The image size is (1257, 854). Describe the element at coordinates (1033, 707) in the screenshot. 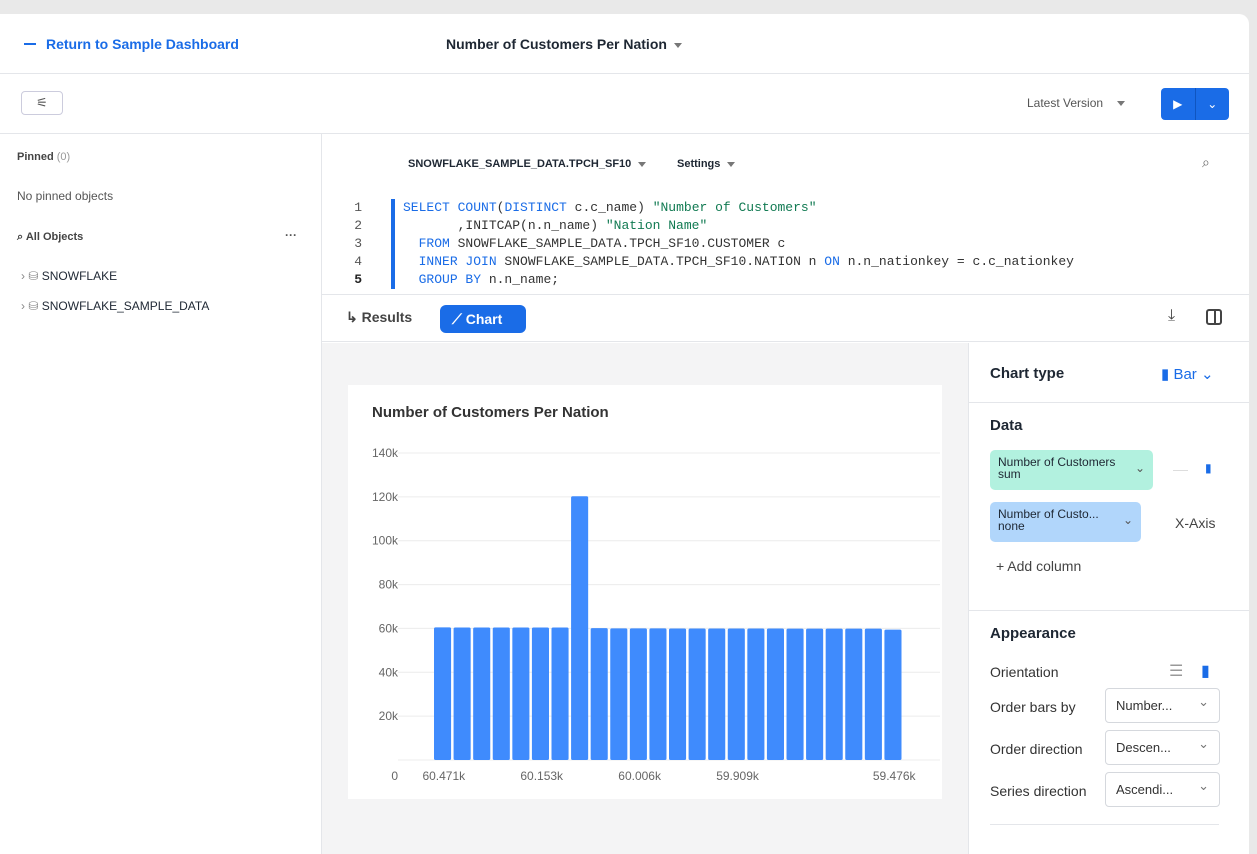

I see `order-by-label: Order bars by` at that location.